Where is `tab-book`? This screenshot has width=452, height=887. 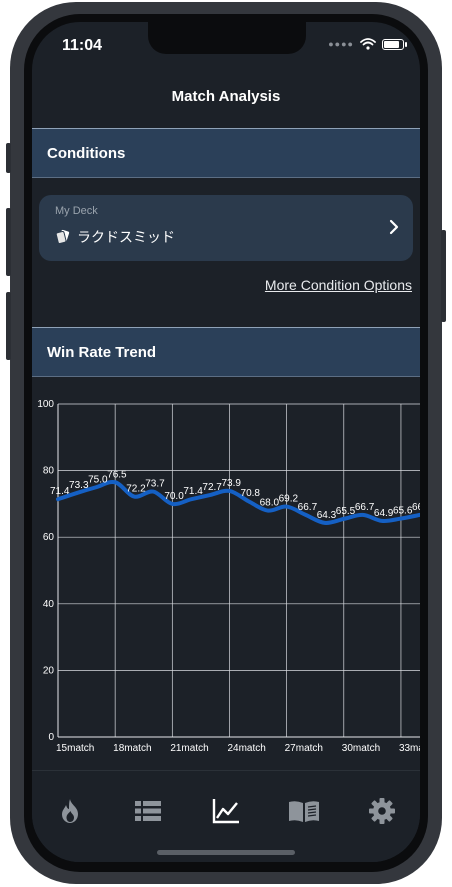 tab-book is located at coordinates (304, 811).